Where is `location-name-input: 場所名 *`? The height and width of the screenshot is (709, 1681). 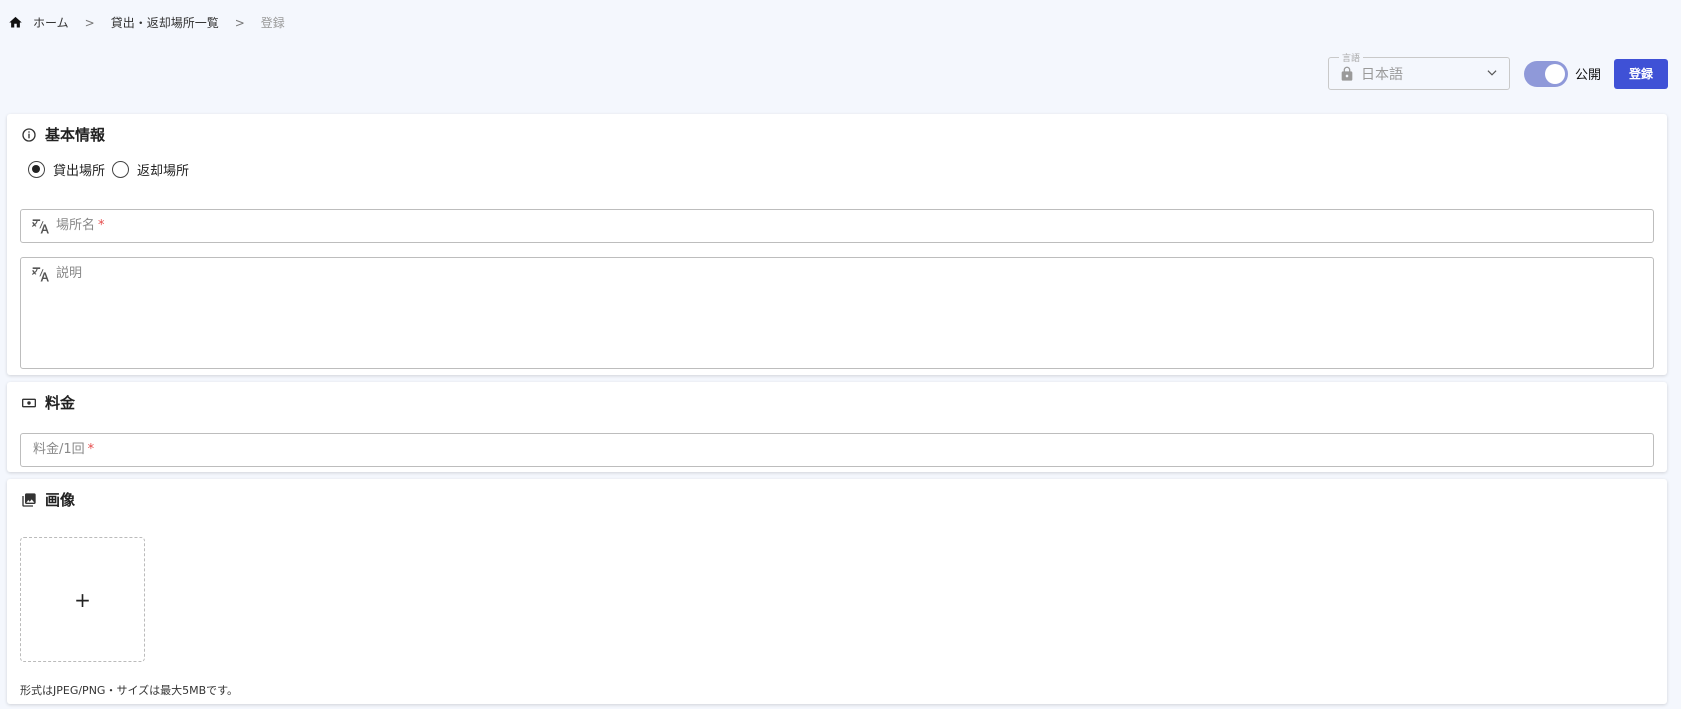
location-name-input: 場所名 * is located at coordinates (837, 226).